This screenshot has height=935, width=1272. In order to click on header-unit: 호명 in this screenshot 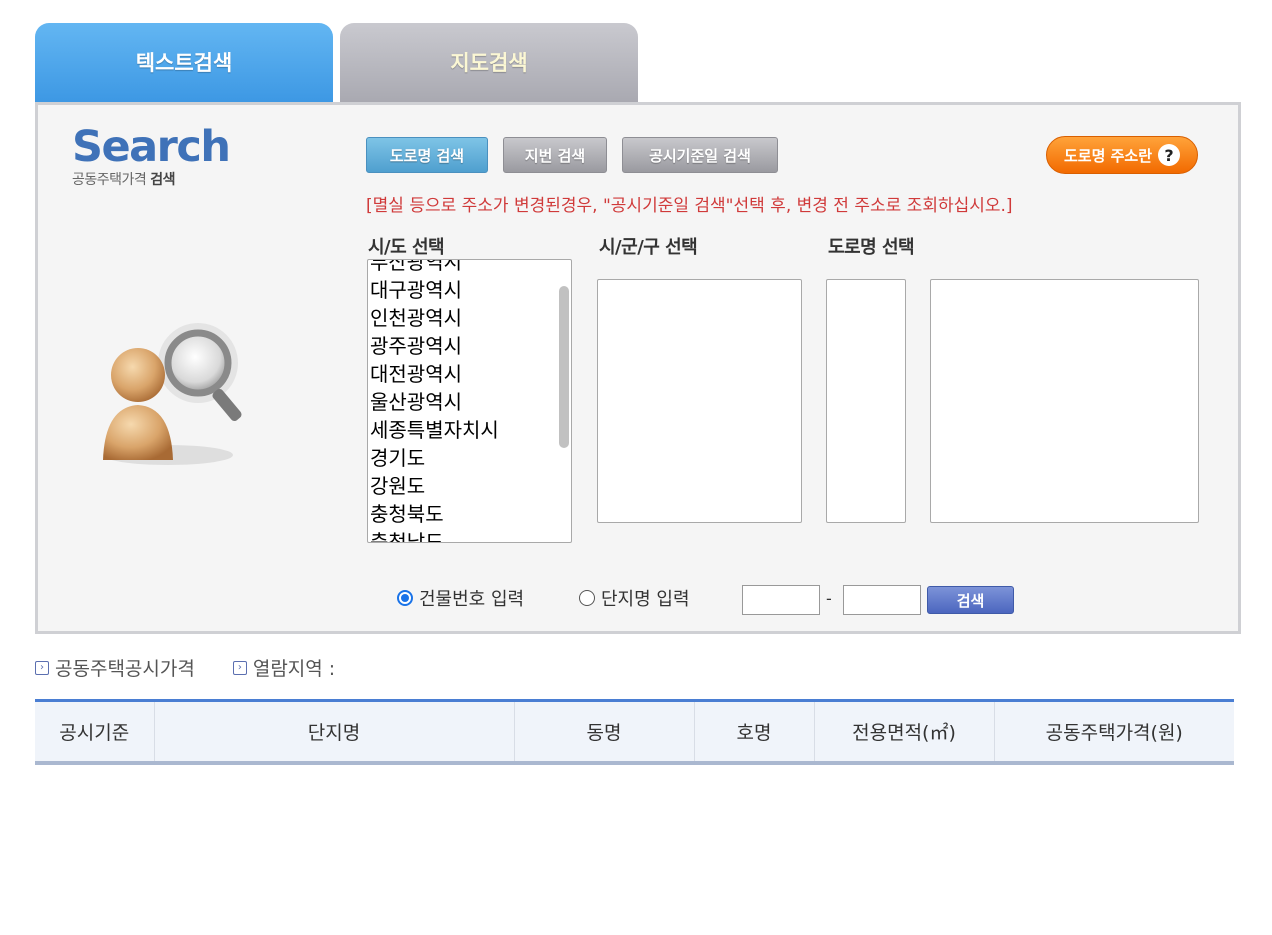, I will do `click(753, 731)`.